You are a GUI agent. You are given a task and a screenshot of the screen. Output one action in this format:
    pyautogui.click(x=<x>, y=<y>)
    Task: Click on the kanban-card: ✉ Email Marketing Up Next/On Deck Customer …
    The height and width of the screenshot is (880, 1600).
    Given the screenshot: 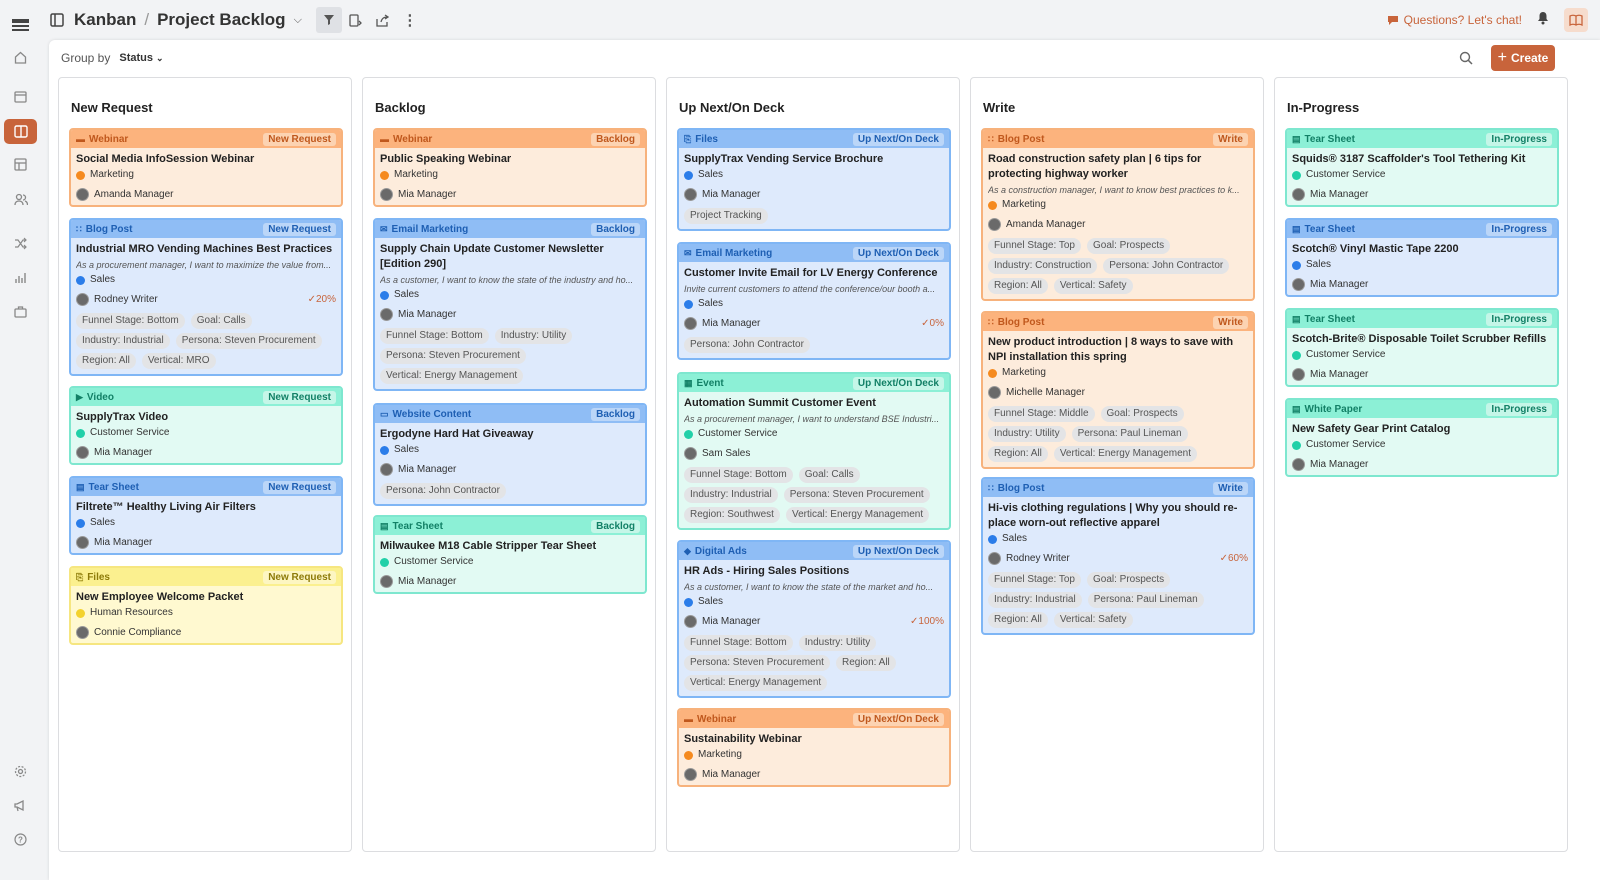 What is the action you would take?
    pyautogui.click(x=814, y=301)
    